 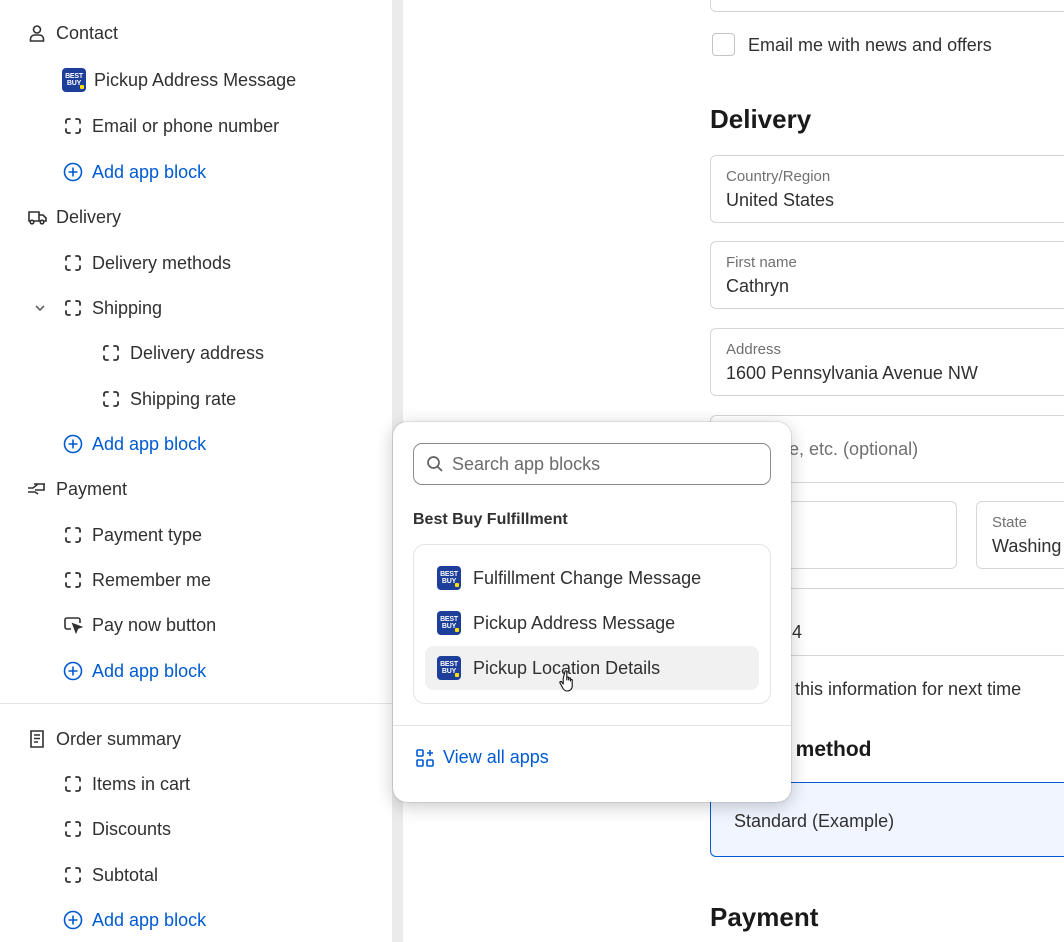 I want to click on block-delivery-methods: Delivery methods, so click(x=146, y=263).